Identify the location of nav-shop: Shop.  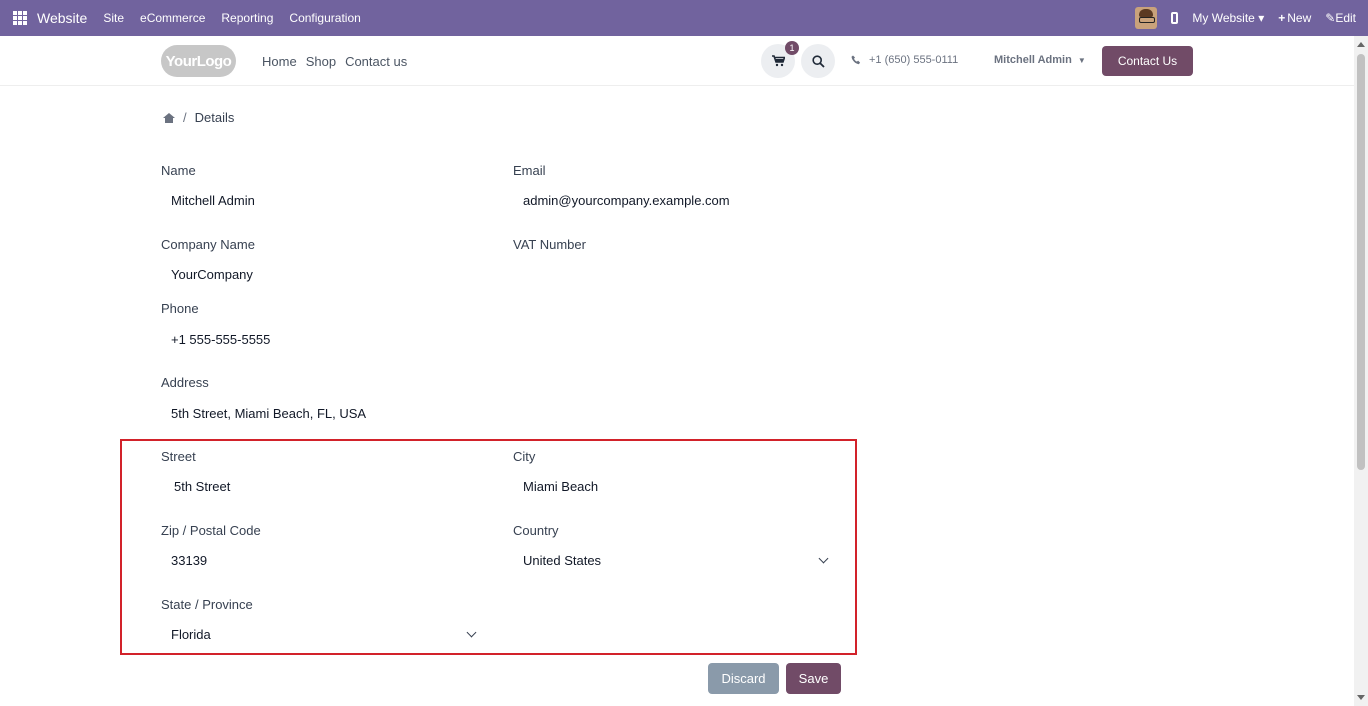
(321, 61).